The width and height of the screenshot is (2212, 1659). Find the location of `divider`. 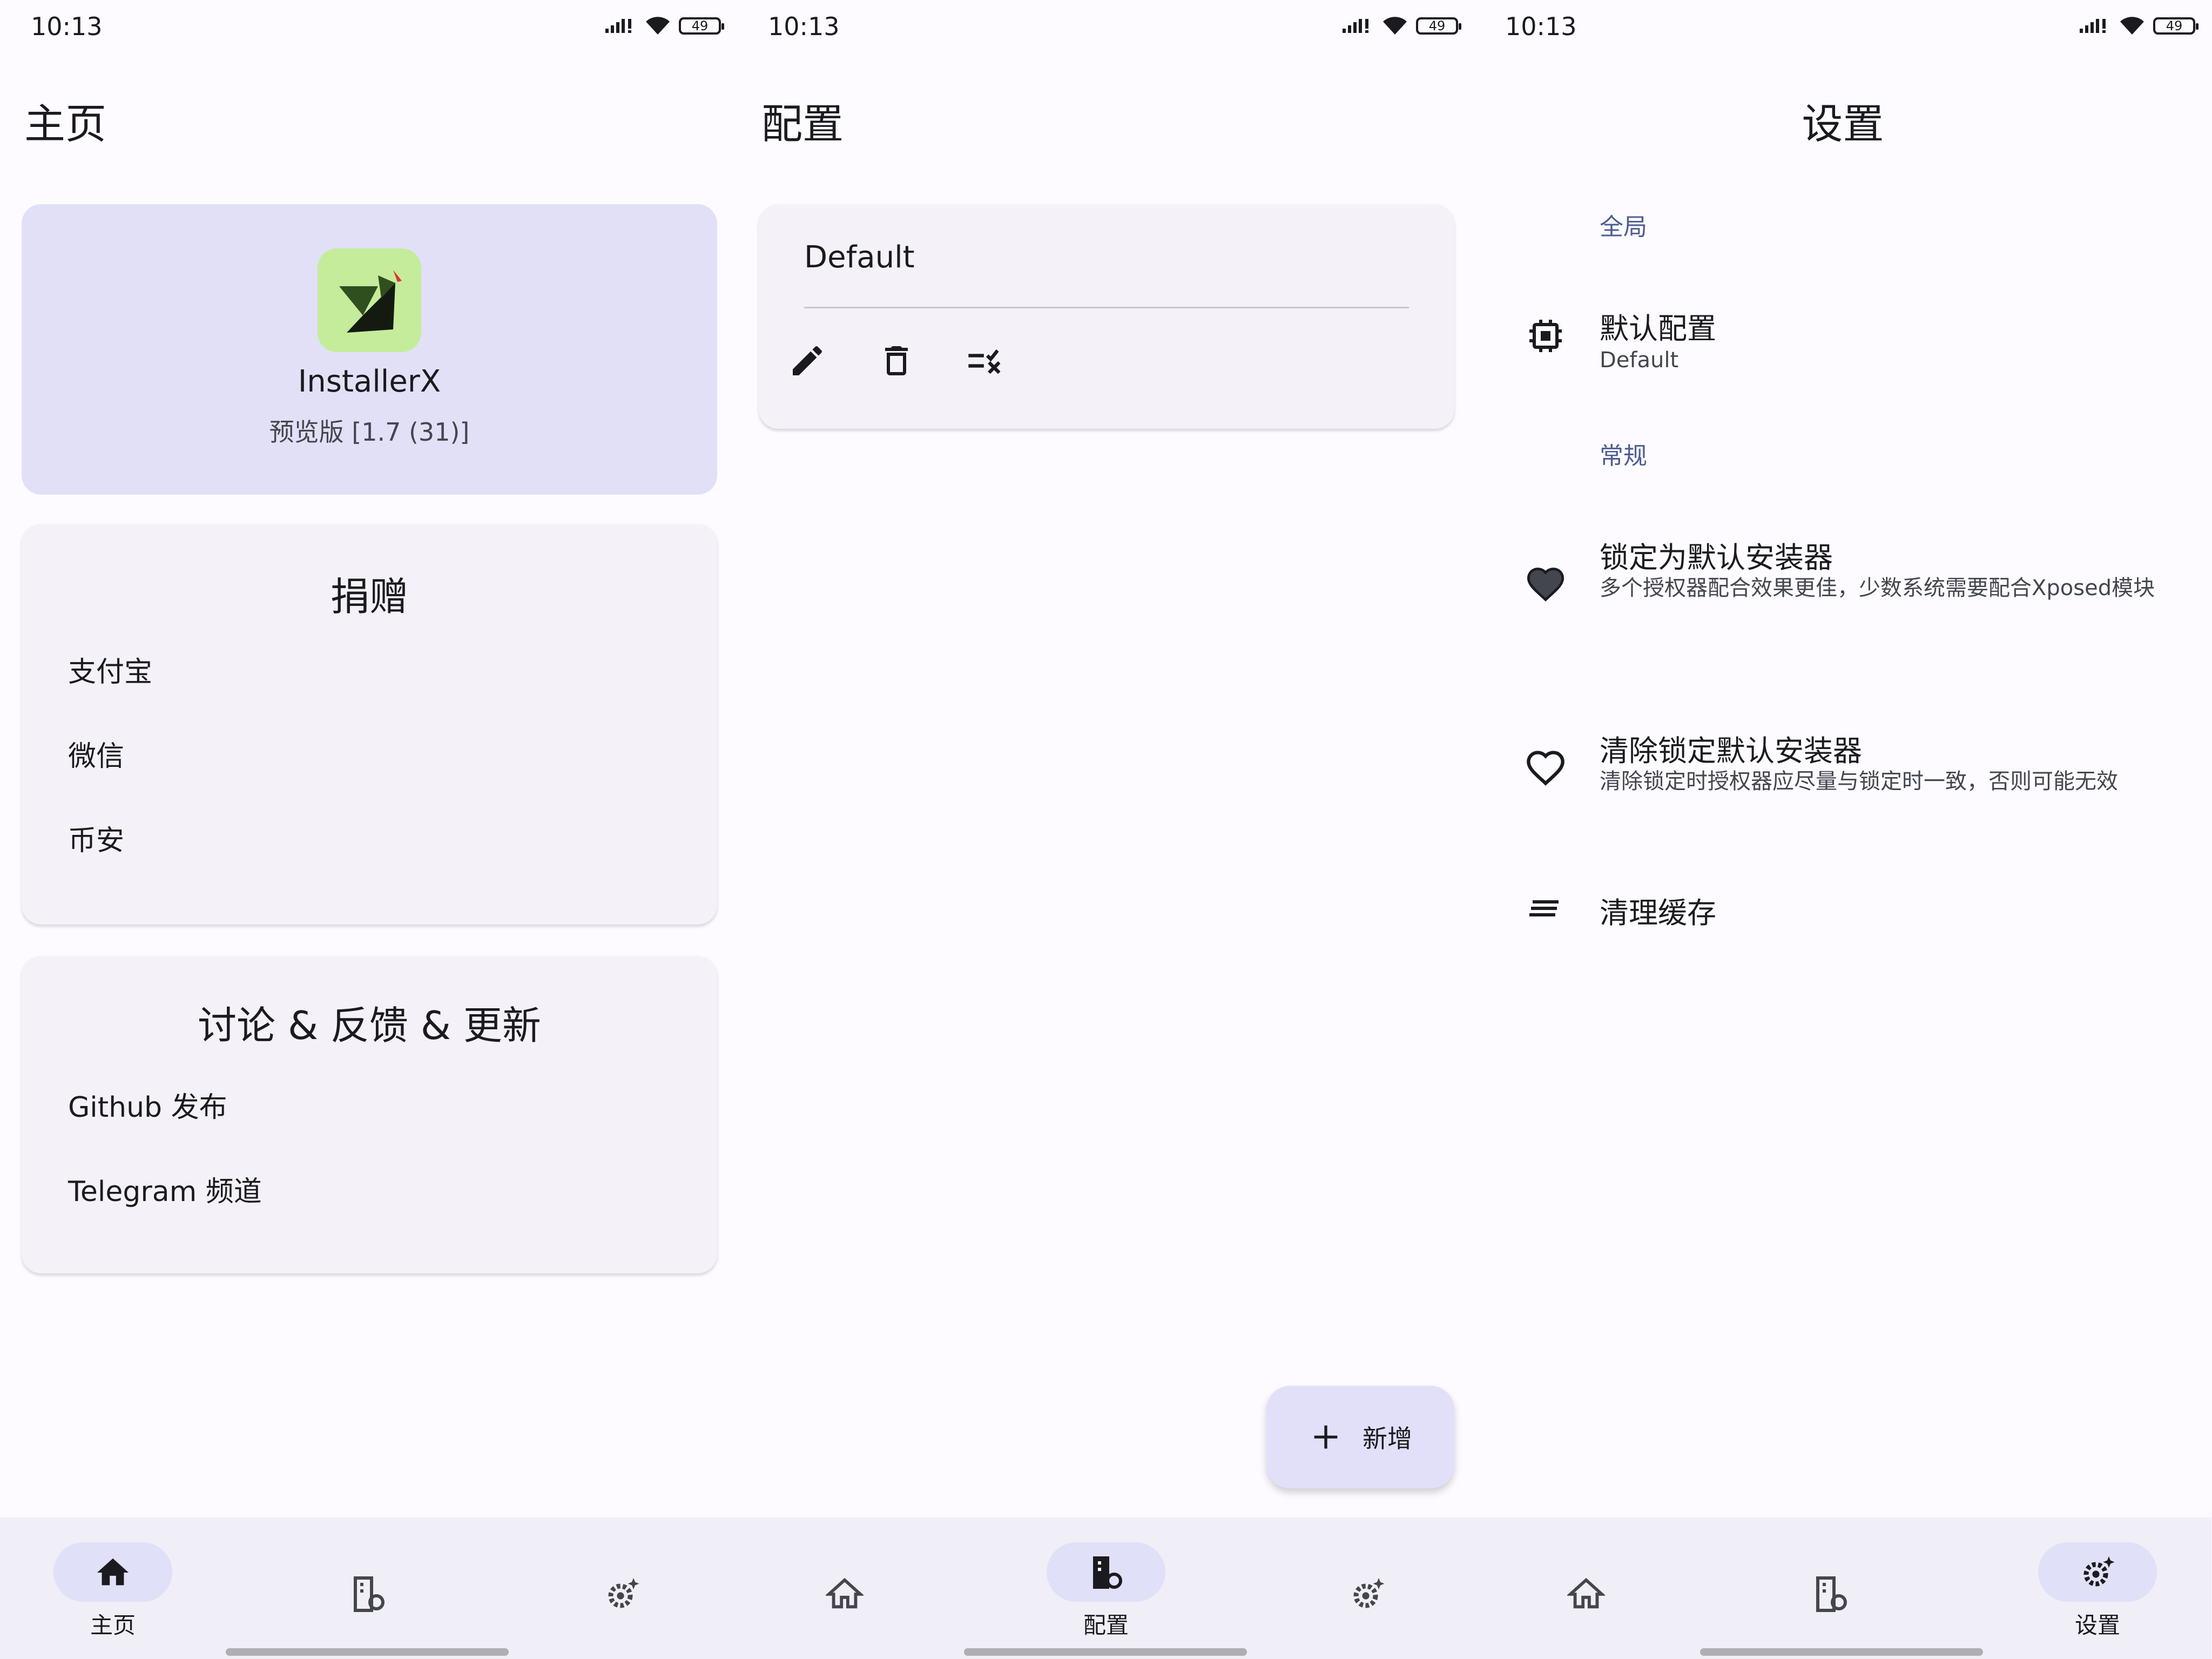

divider is located at coordinates (1106, 307).